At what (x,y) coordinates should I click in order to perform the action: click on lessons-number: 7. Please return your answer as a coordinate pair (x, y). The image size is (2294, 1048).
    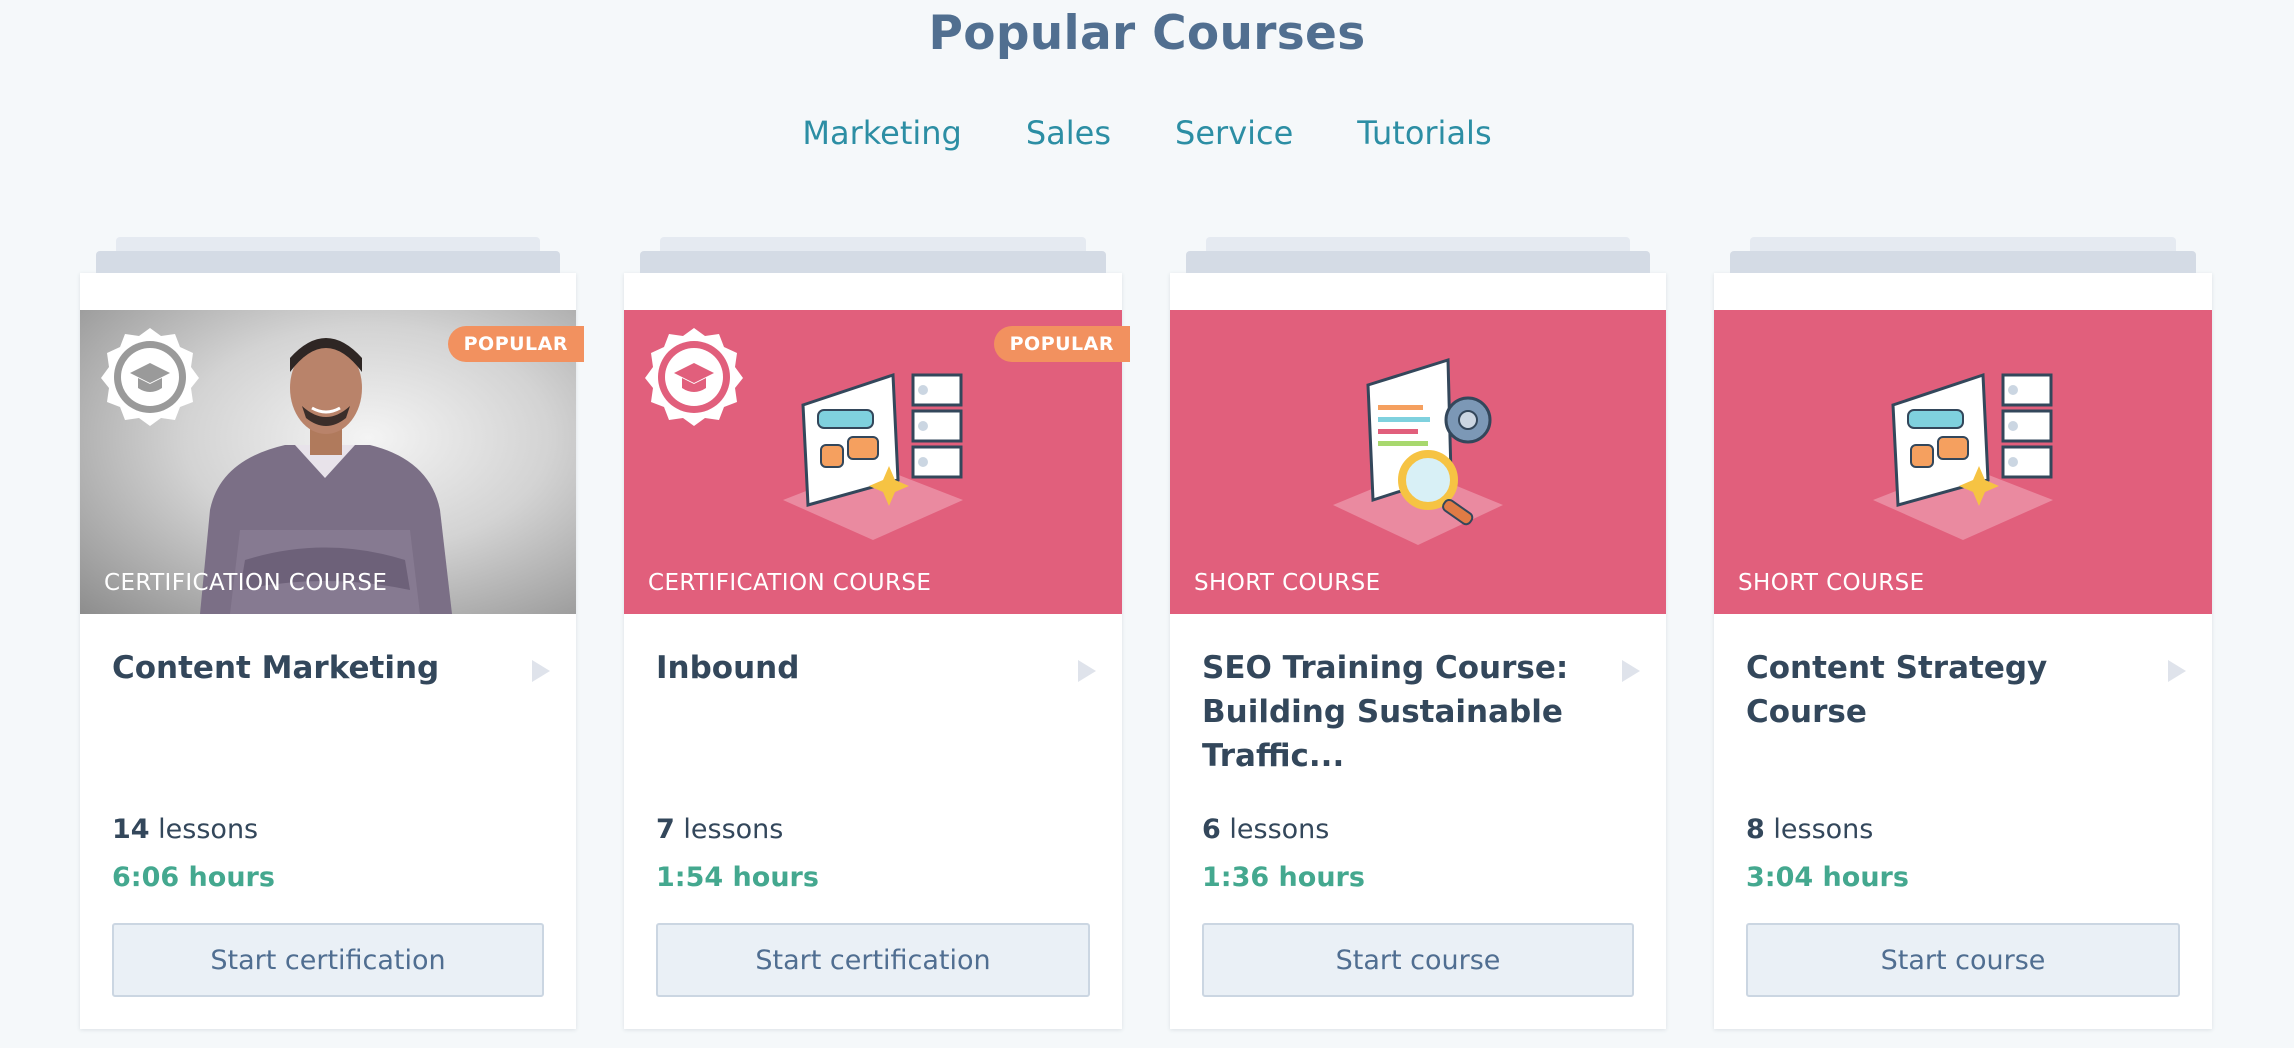
    Looking at the image, I should click on (665, 829).